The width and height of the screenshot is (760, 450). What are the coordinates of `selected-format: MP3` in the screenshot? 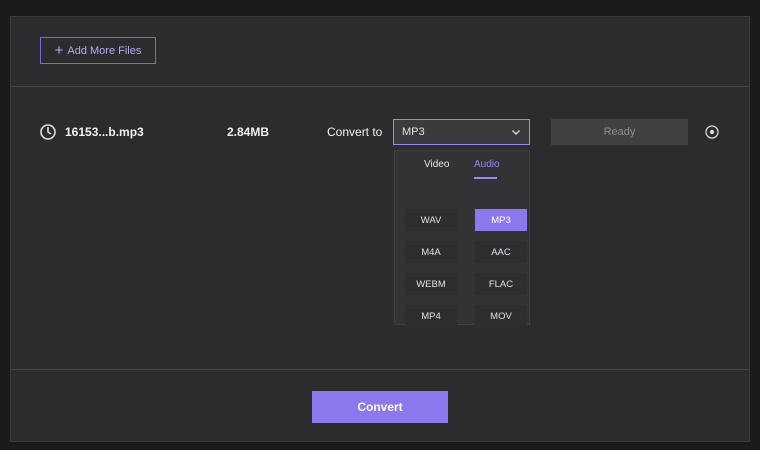 It's located at (413, 132).